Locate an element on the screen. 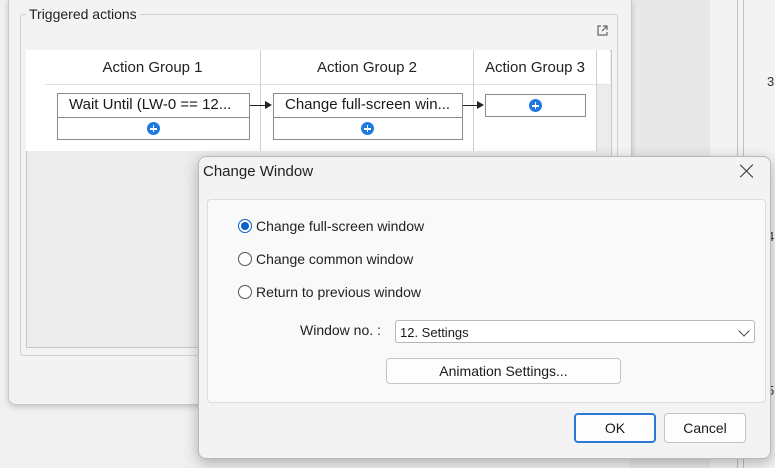  ok-button: OK is located at coordinates (615, 428).